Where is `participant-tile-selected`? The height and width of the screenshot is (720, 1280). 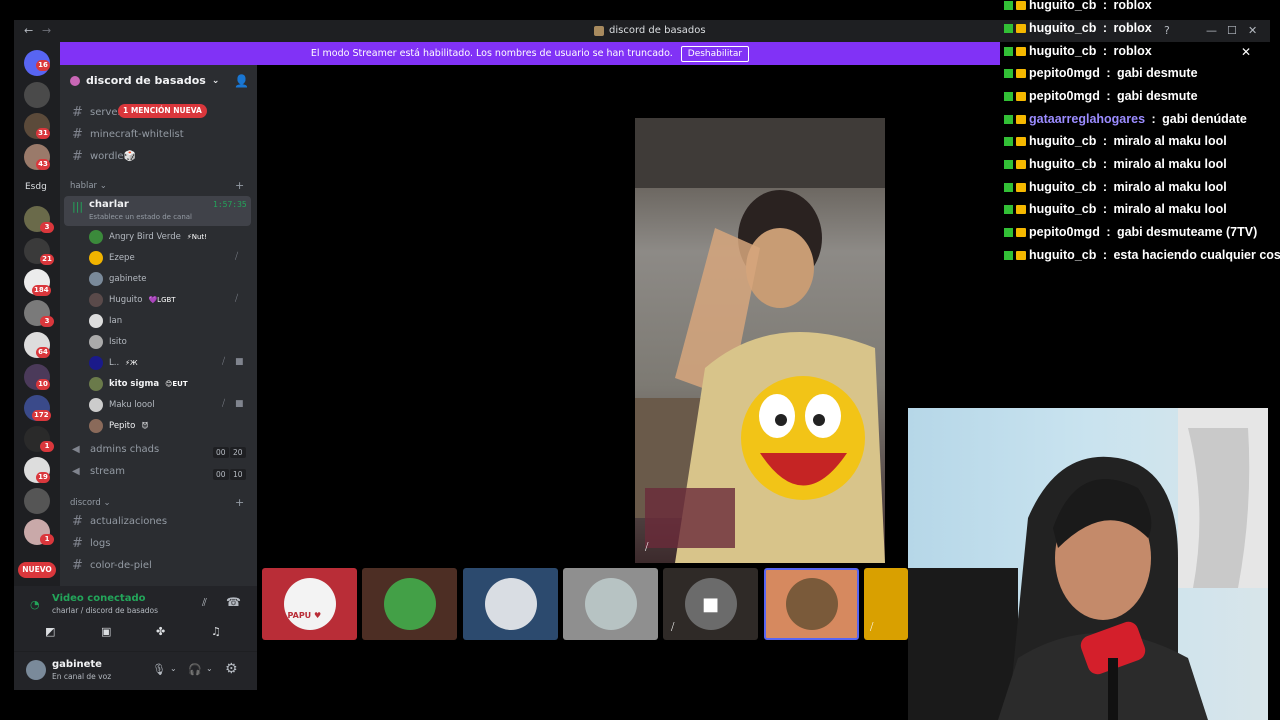
participant-tile-selected is located at coordinates (811, 604).